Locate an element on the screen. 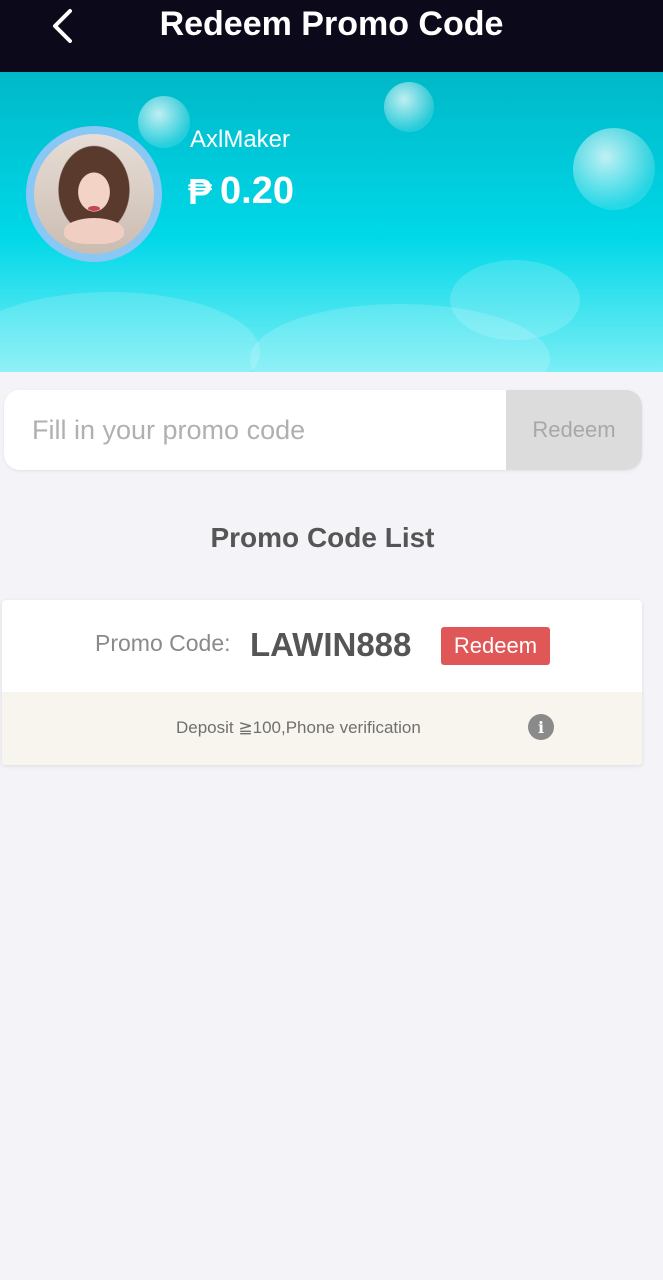  avatar-image is located at coordinates (94, 194).